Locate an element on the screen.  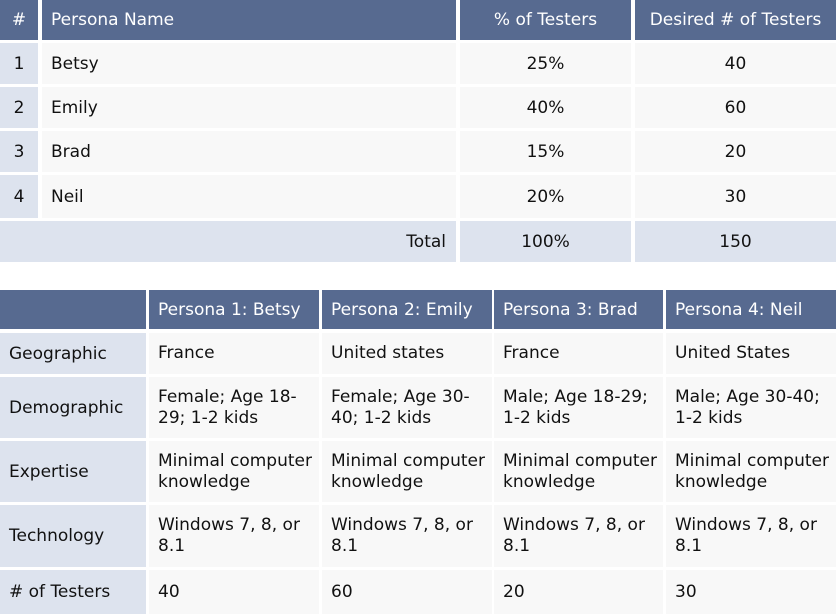
demographic-cell: Female; Age 30- 40; 1-2 kids is located at coordinates (407, 407).